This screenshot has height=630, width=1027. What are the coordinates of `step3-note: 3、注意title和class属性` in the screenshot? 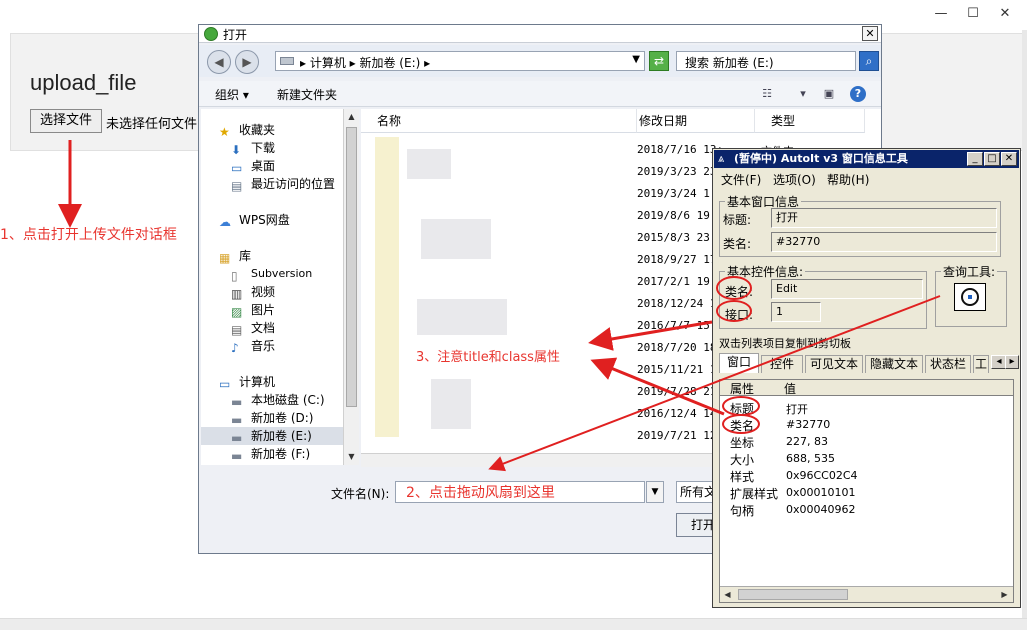 It's located at (488, 357).